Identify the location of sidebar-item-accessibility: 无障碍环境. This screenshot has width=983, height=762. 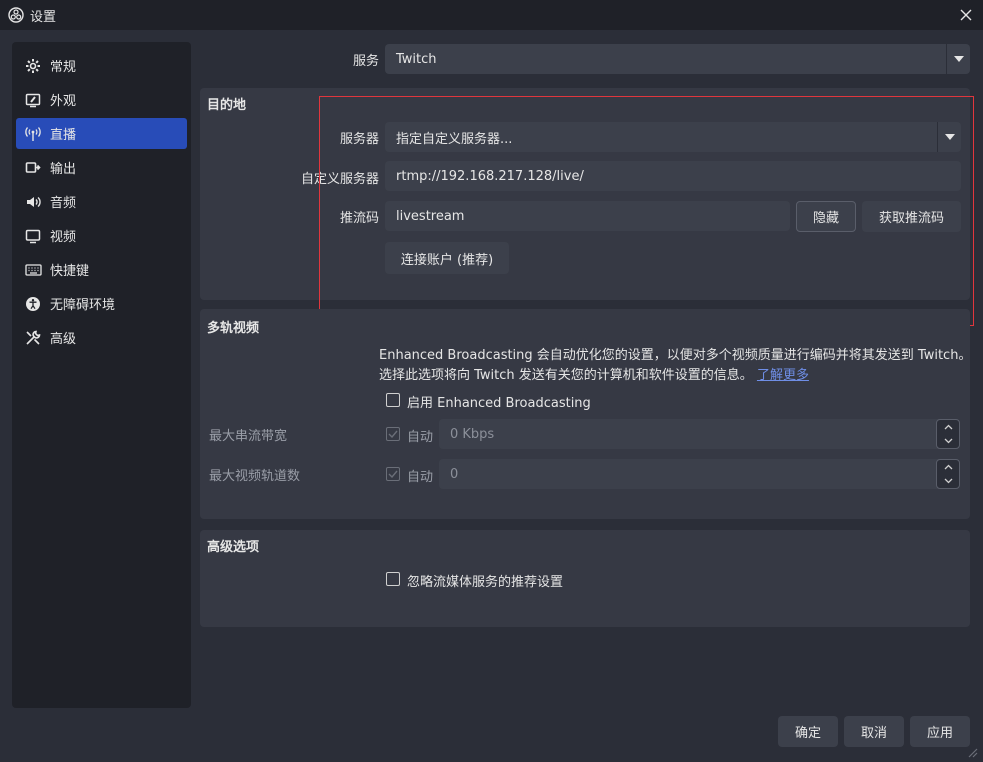
(101, 303).